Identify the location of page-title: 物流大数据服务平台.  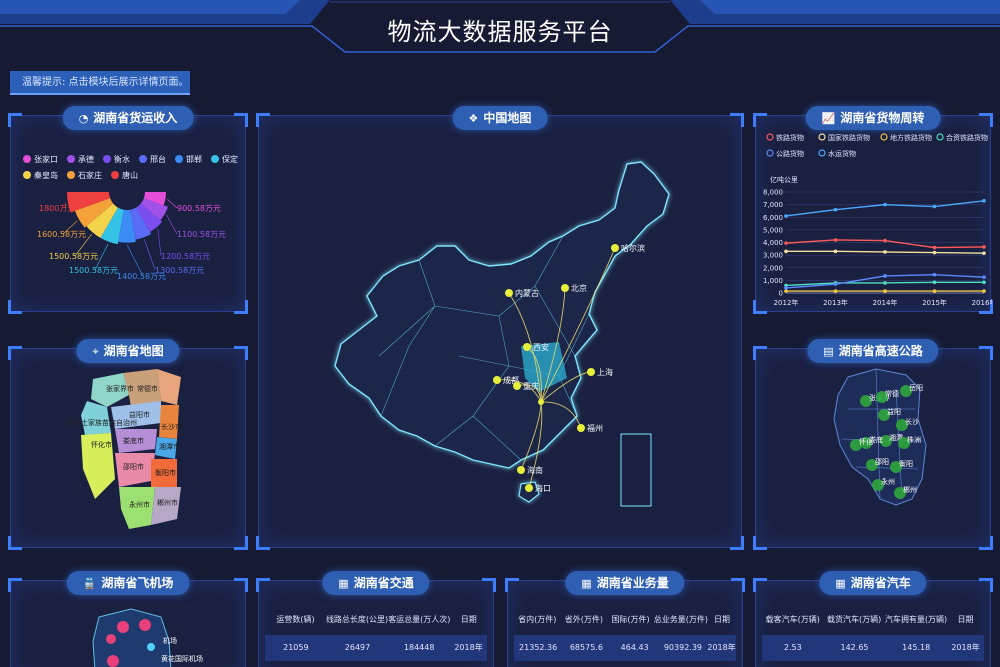
(500, 32).